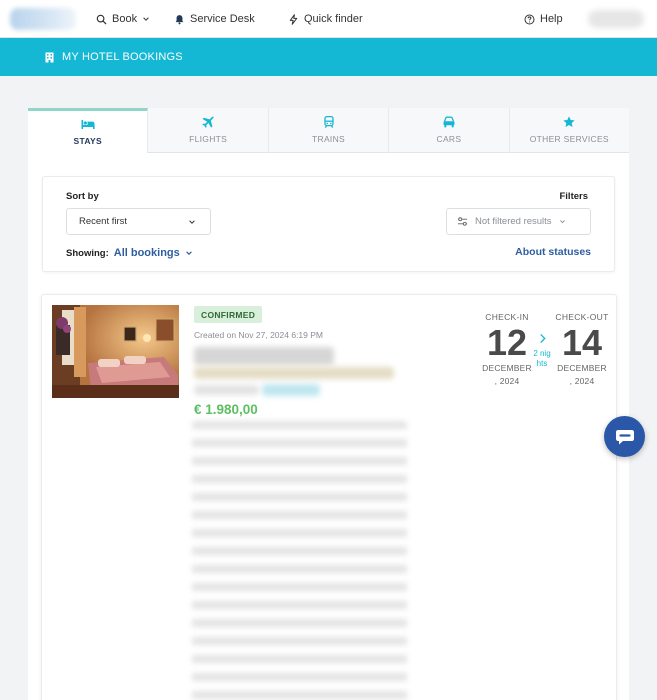  Describe the element at coordinates (513, 221) in the screenshot. I see `filter-value: Not filtered results` at that location.